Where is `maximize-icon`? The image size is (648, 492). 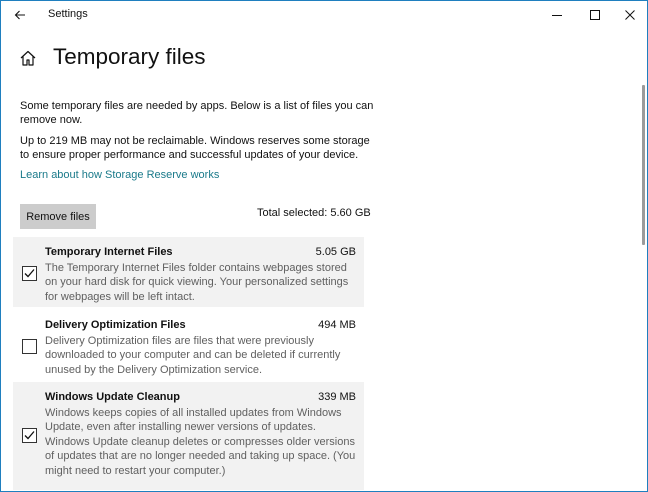 maximize-icon is located at coordinates (595, 15).